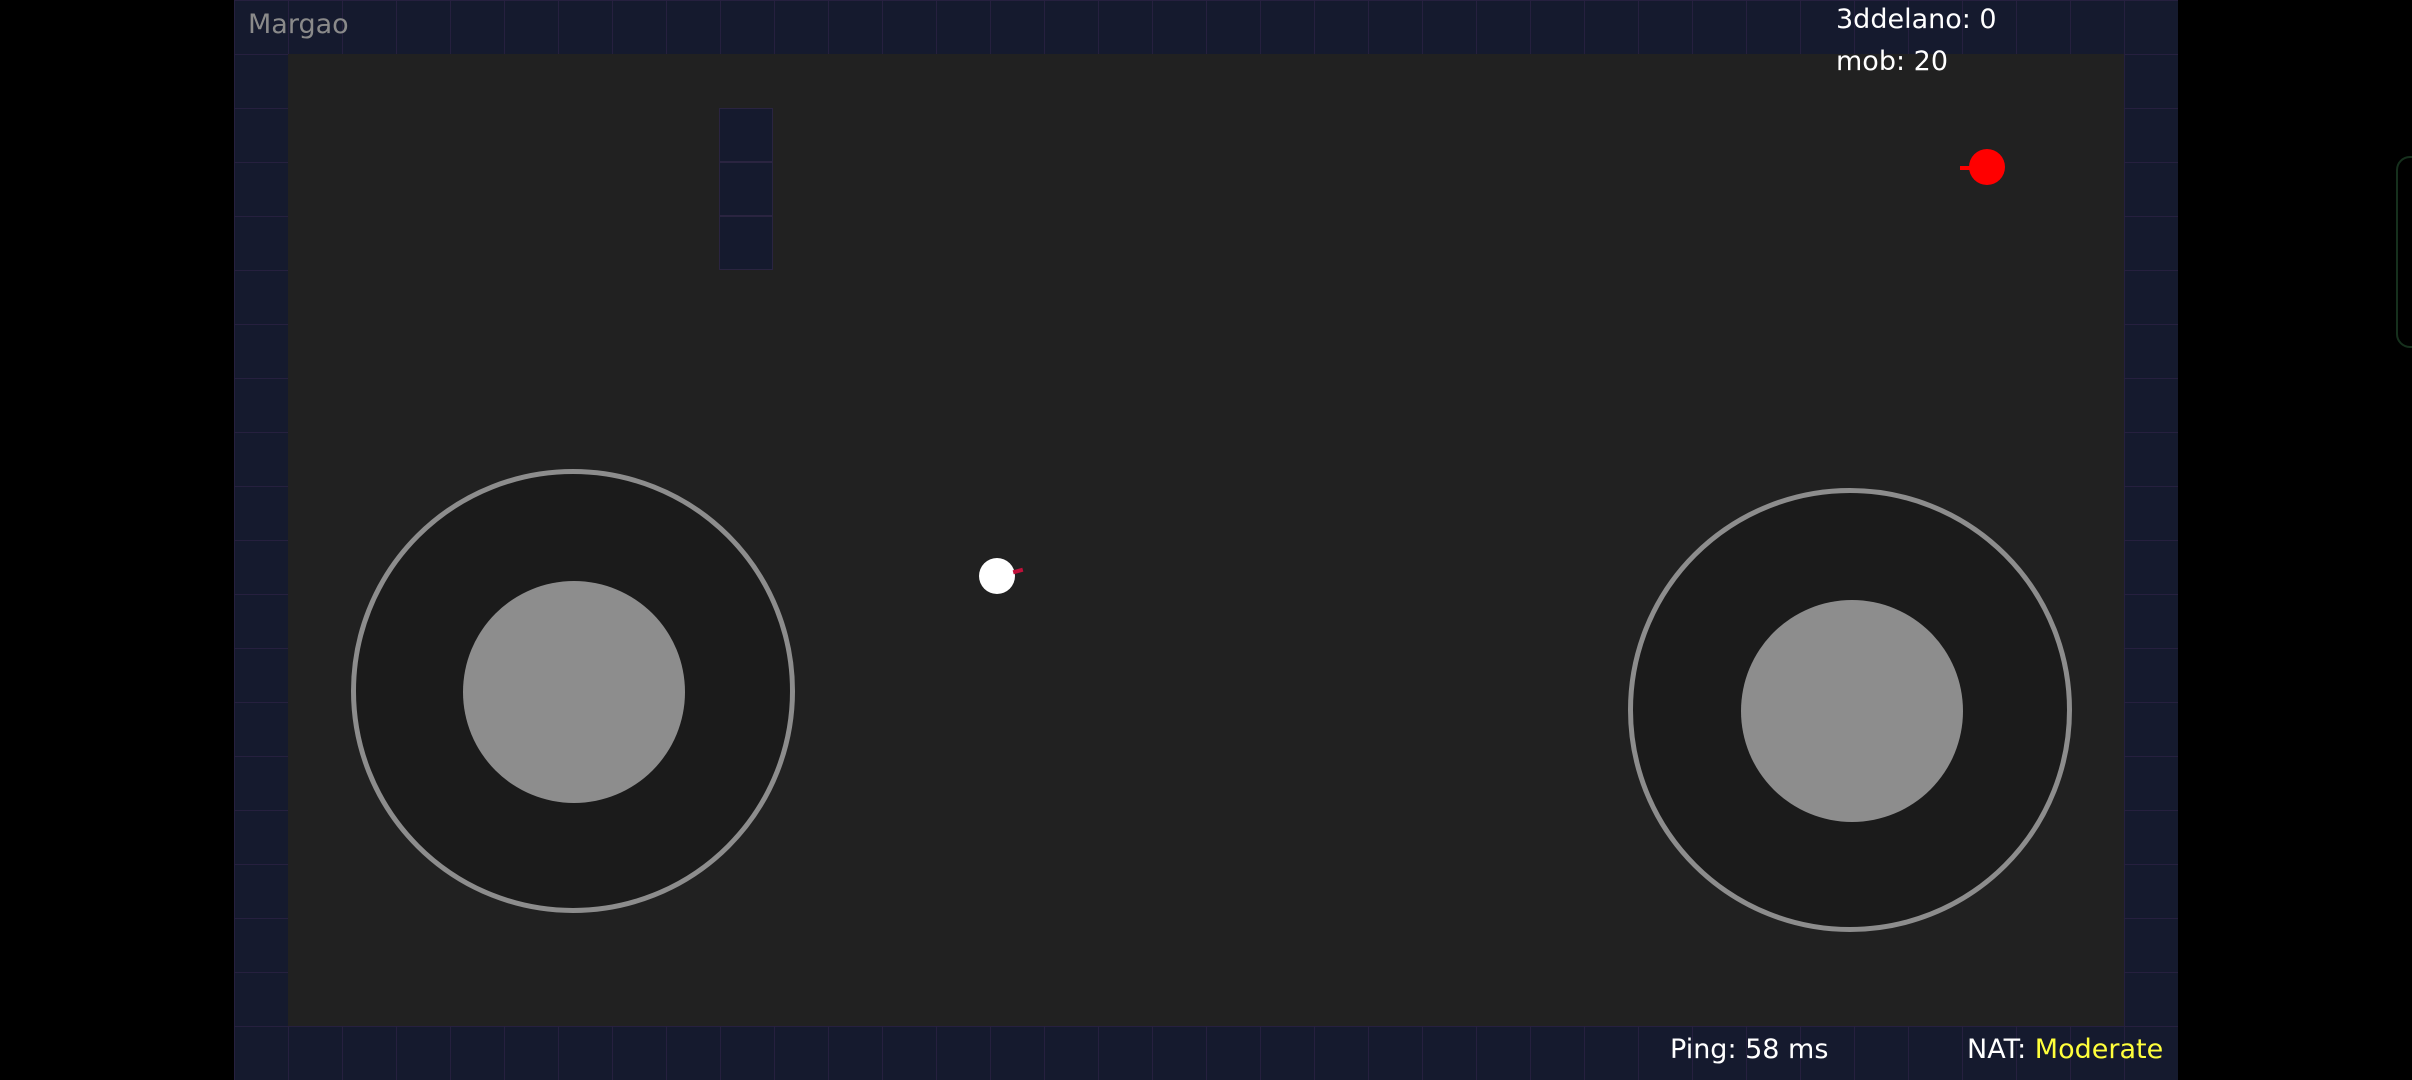 Image resolution: width=2412 pixels, height=1080 pixels. Describe the element at coordinates (1987, 167) in the screenshot. I see `mob-enemy` at that location.